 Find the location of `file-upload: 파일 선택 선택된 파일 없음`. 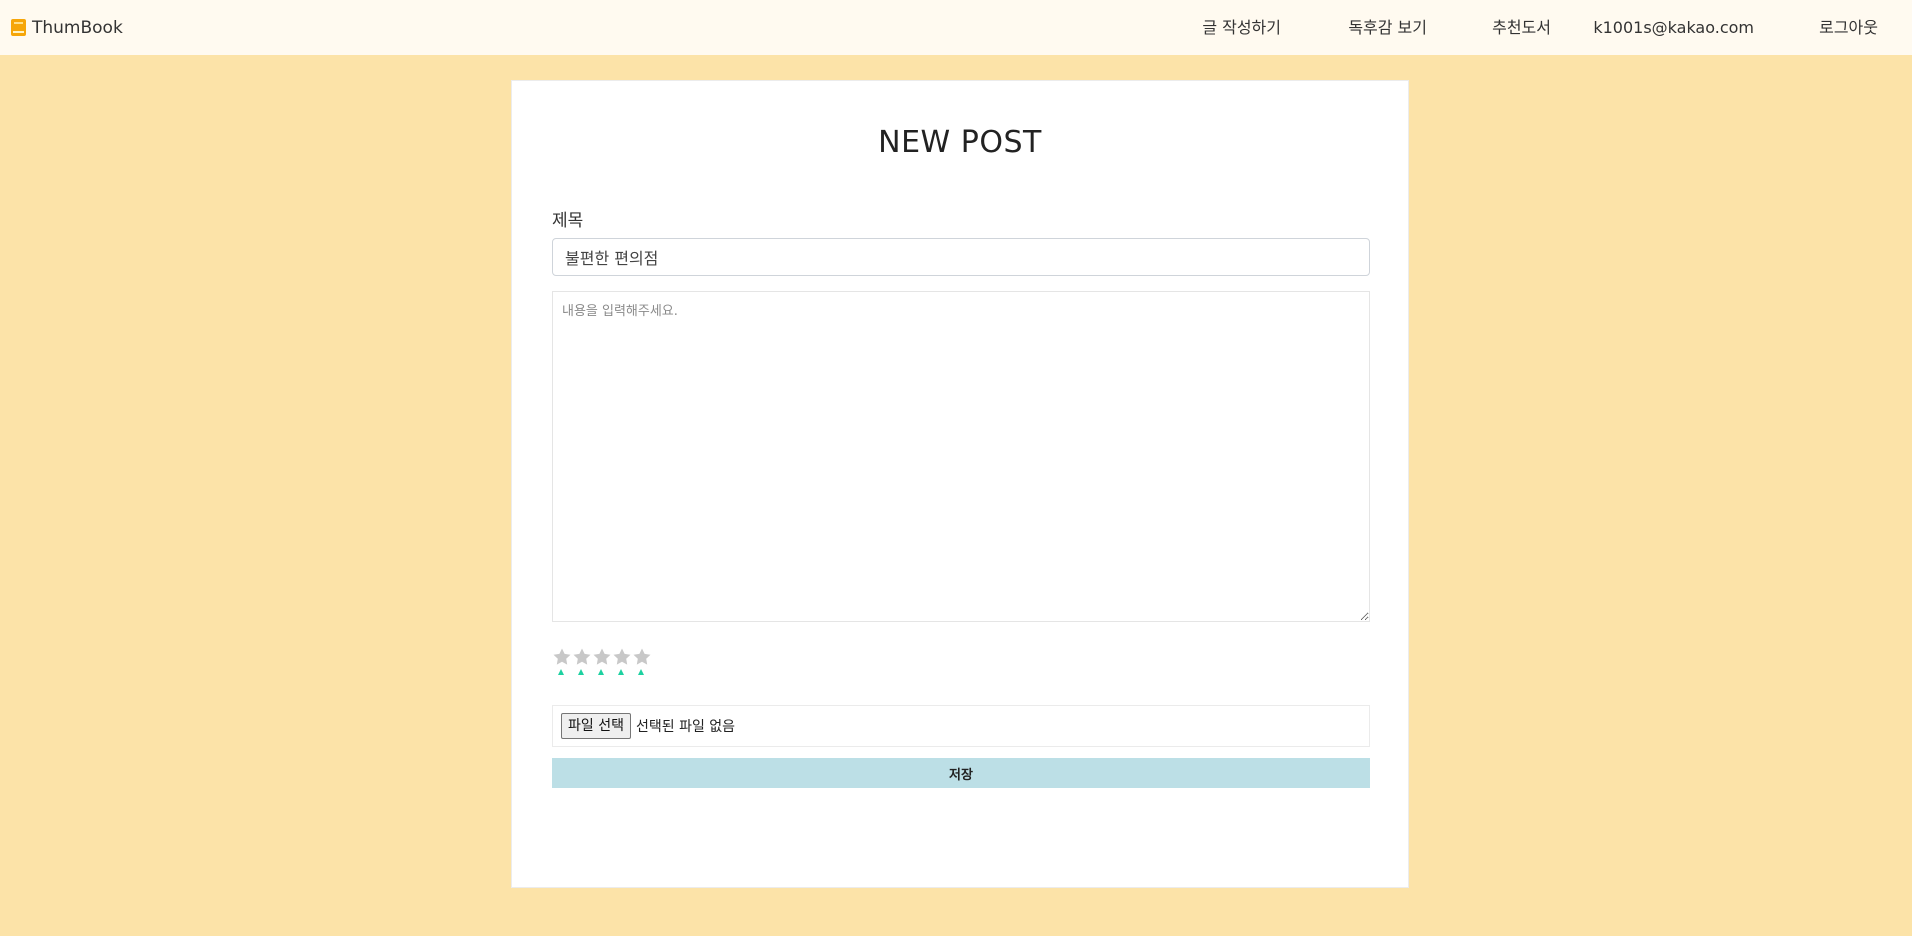

file-upload: 파일 선택 선택된 파일 없음 is located at coordinates (961, 726).